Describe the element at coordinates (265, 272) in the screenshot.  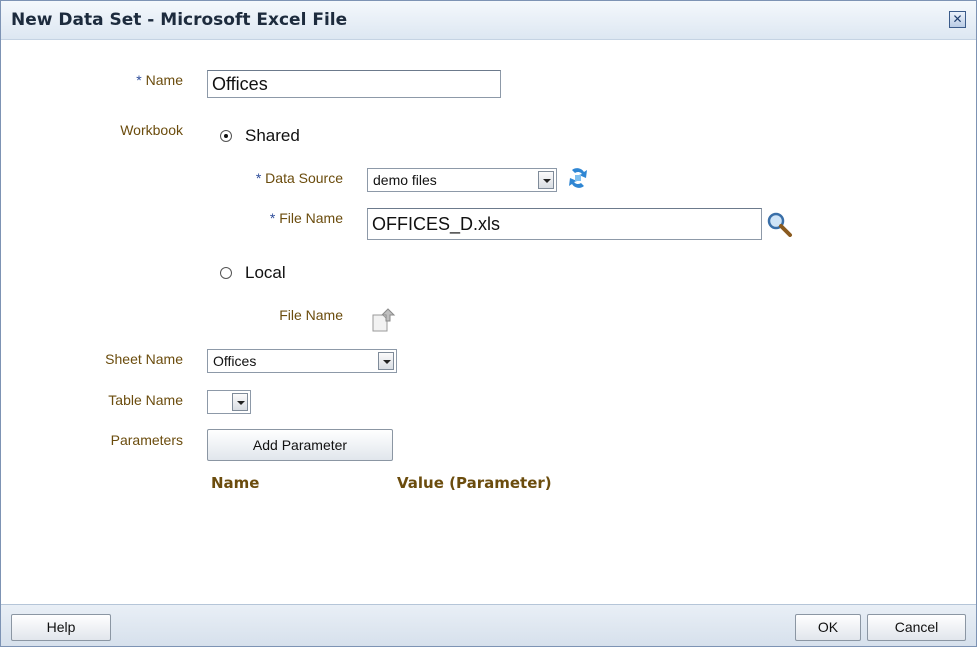
I see `local-radio-label: Local` at that location.